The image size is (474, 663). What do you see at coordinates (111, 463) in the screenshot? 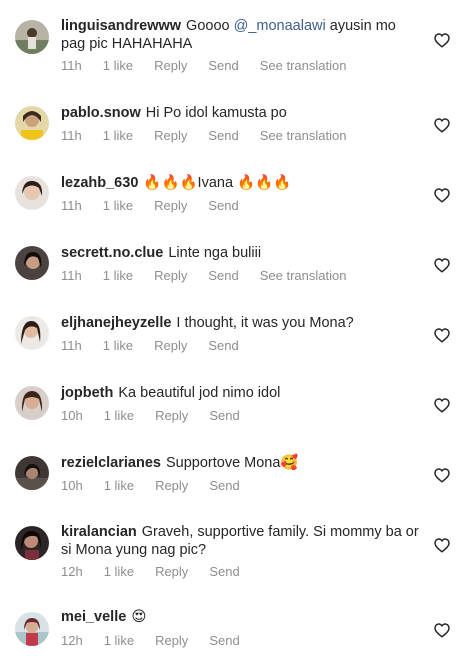
I see `comment-username: rezielclarianes` at bounding box center [111, 463].